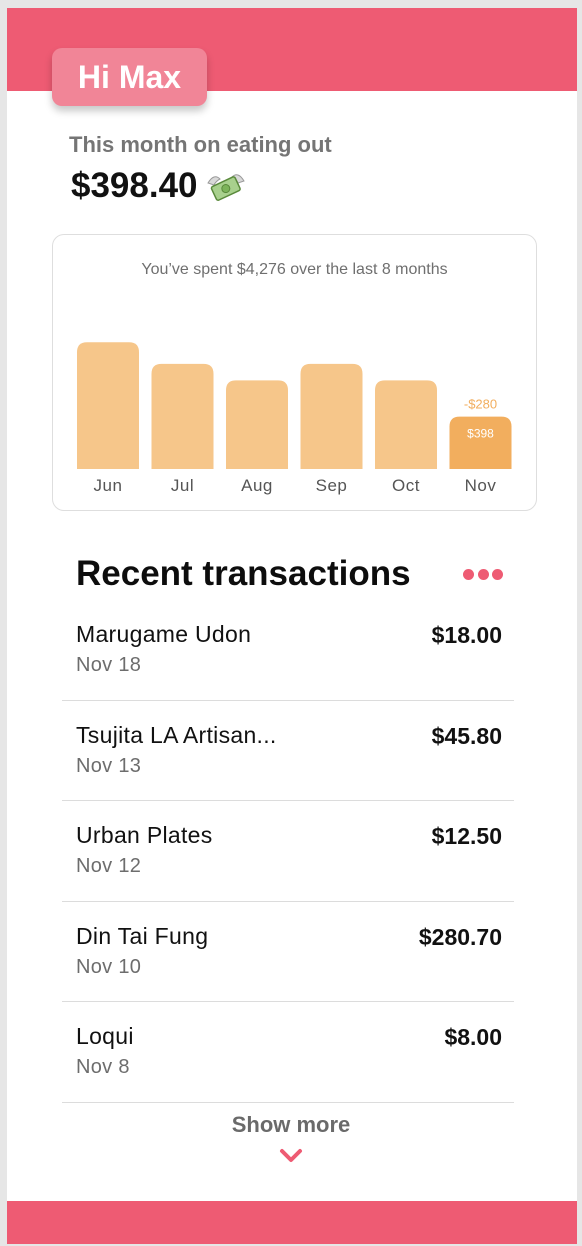  What do you see at coordinates (109, 665) in the screenshot?
I see `transaction-date: Nov 18` at bounding box center [109, 665].